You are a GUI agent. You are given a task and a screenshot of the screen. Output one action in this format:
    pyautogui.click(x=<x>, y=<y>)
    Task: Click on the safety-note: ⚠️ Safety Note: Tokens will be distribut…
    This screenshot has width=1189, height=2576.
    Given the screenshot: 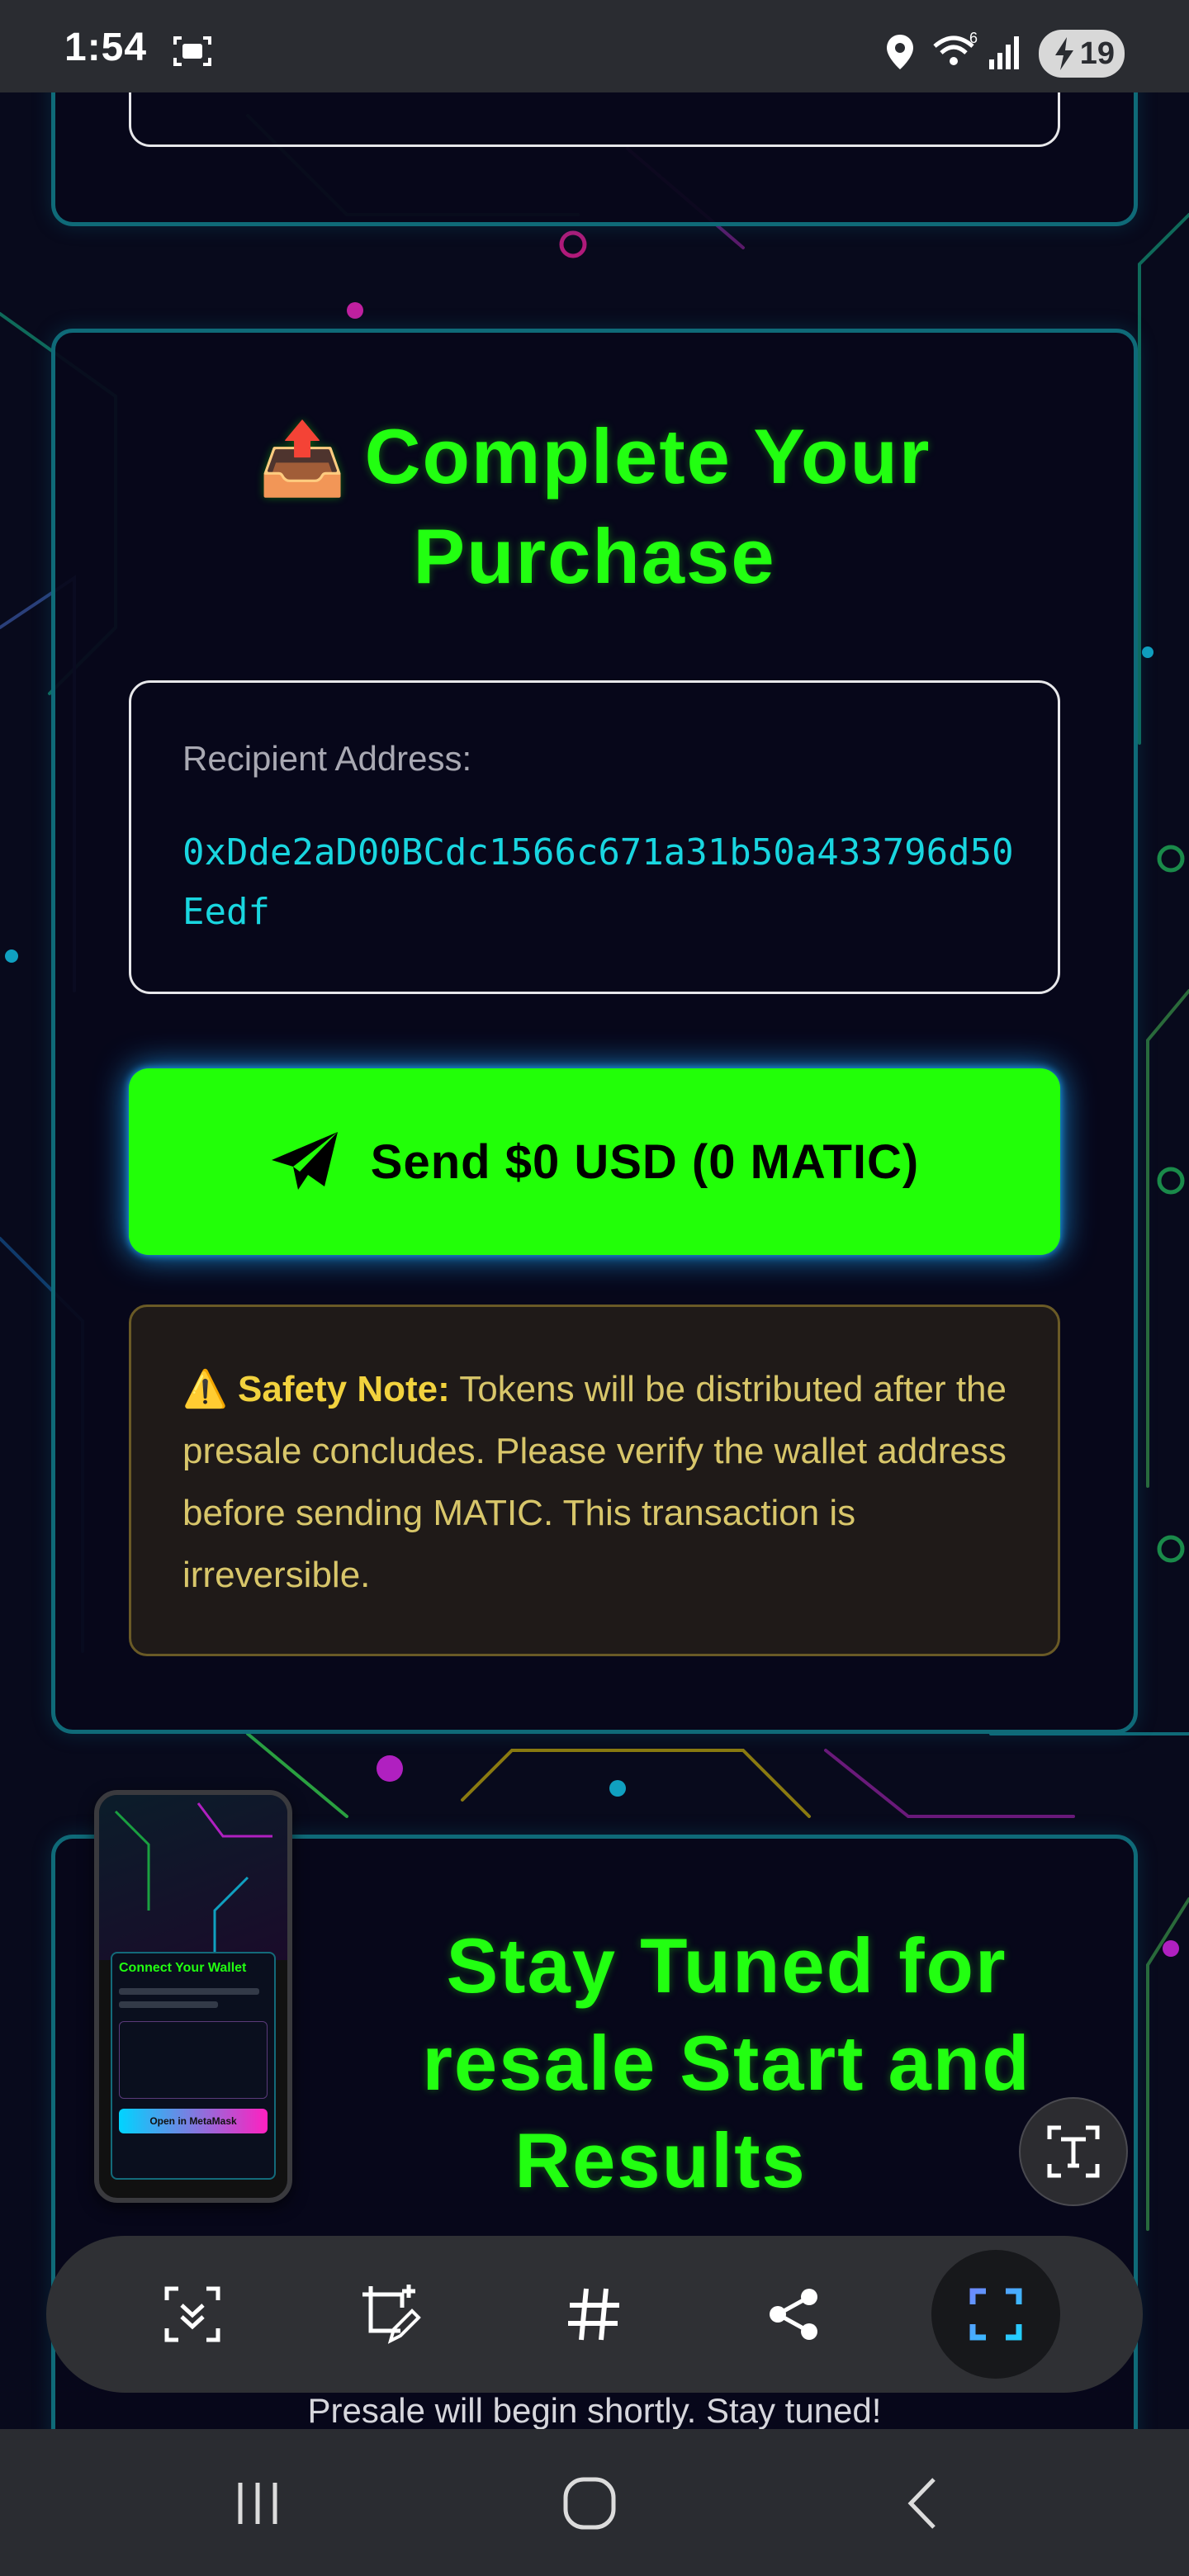 What is the action you would take?
    pyautogui.click(x=594, y=1480)
    